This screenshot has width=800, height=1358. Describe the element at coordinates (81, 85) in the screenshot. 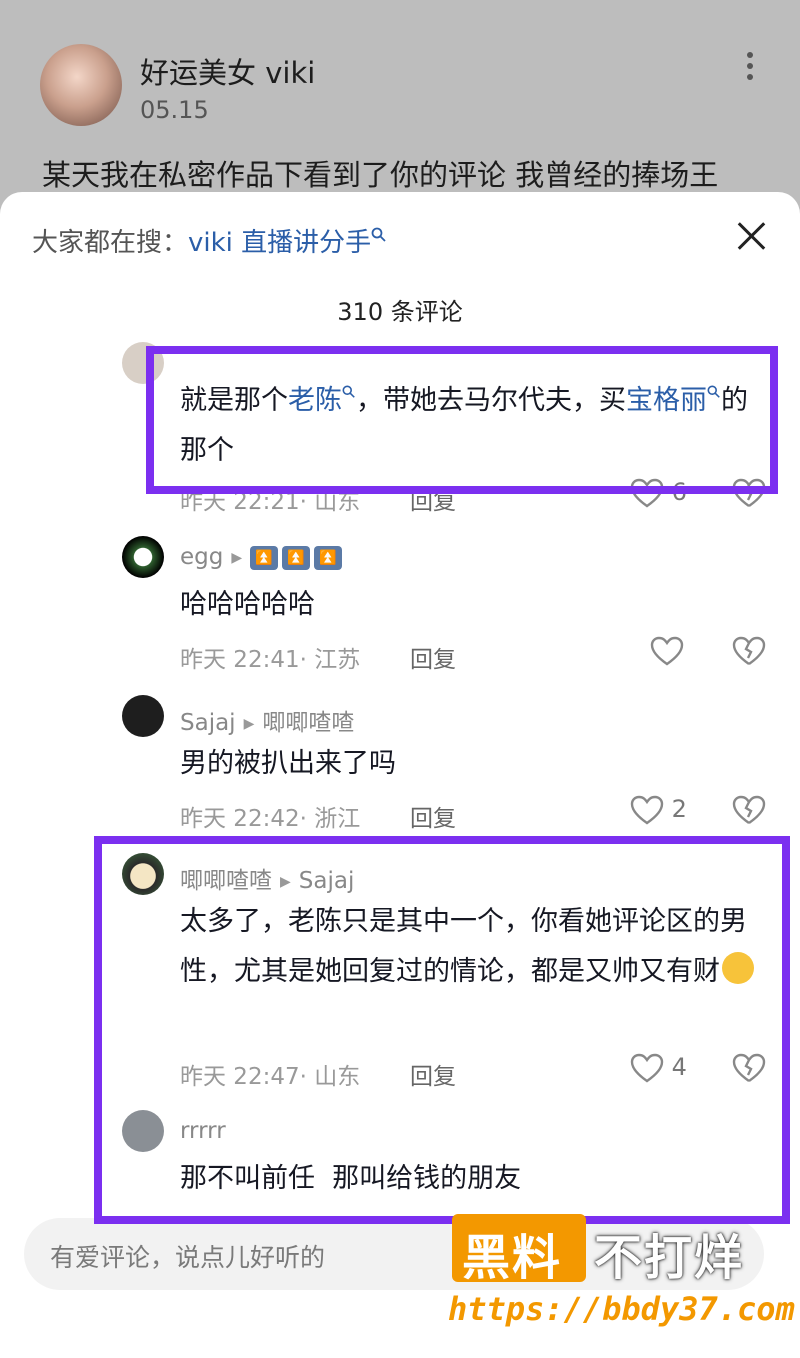

I see `author-avatar` at that location.